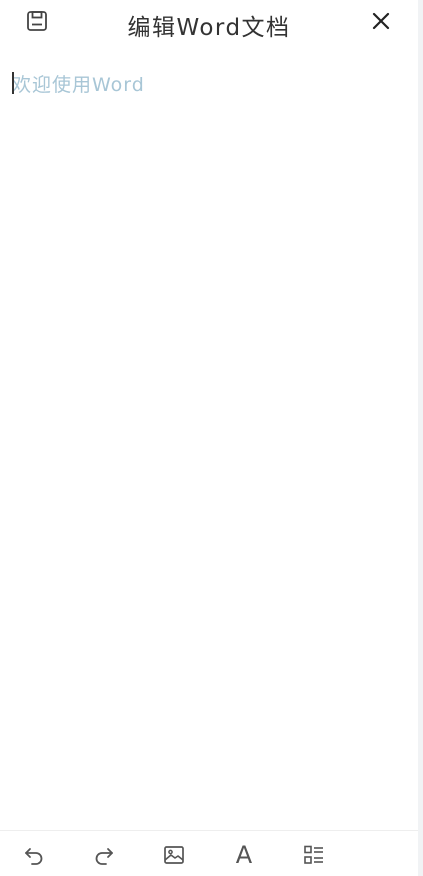 This screenshot has width=423, height=876. I want to click on header-bar: 编辑Word文档, so click(209, 22).